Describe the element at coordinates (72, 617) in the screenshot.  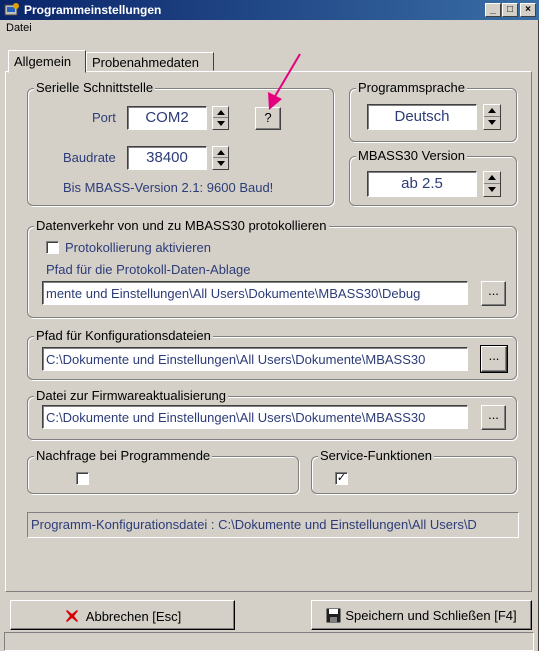
I see `cancel-x-icon` at that location.